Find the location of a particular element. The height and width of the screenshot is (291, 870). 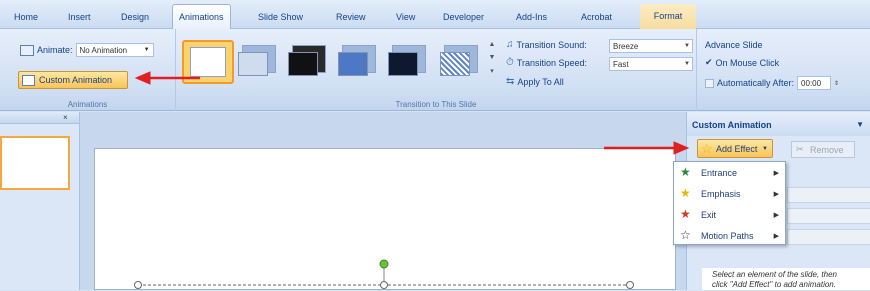

transition-speed-dropdown: Fast ▼ is located at coordinates (651, 64).